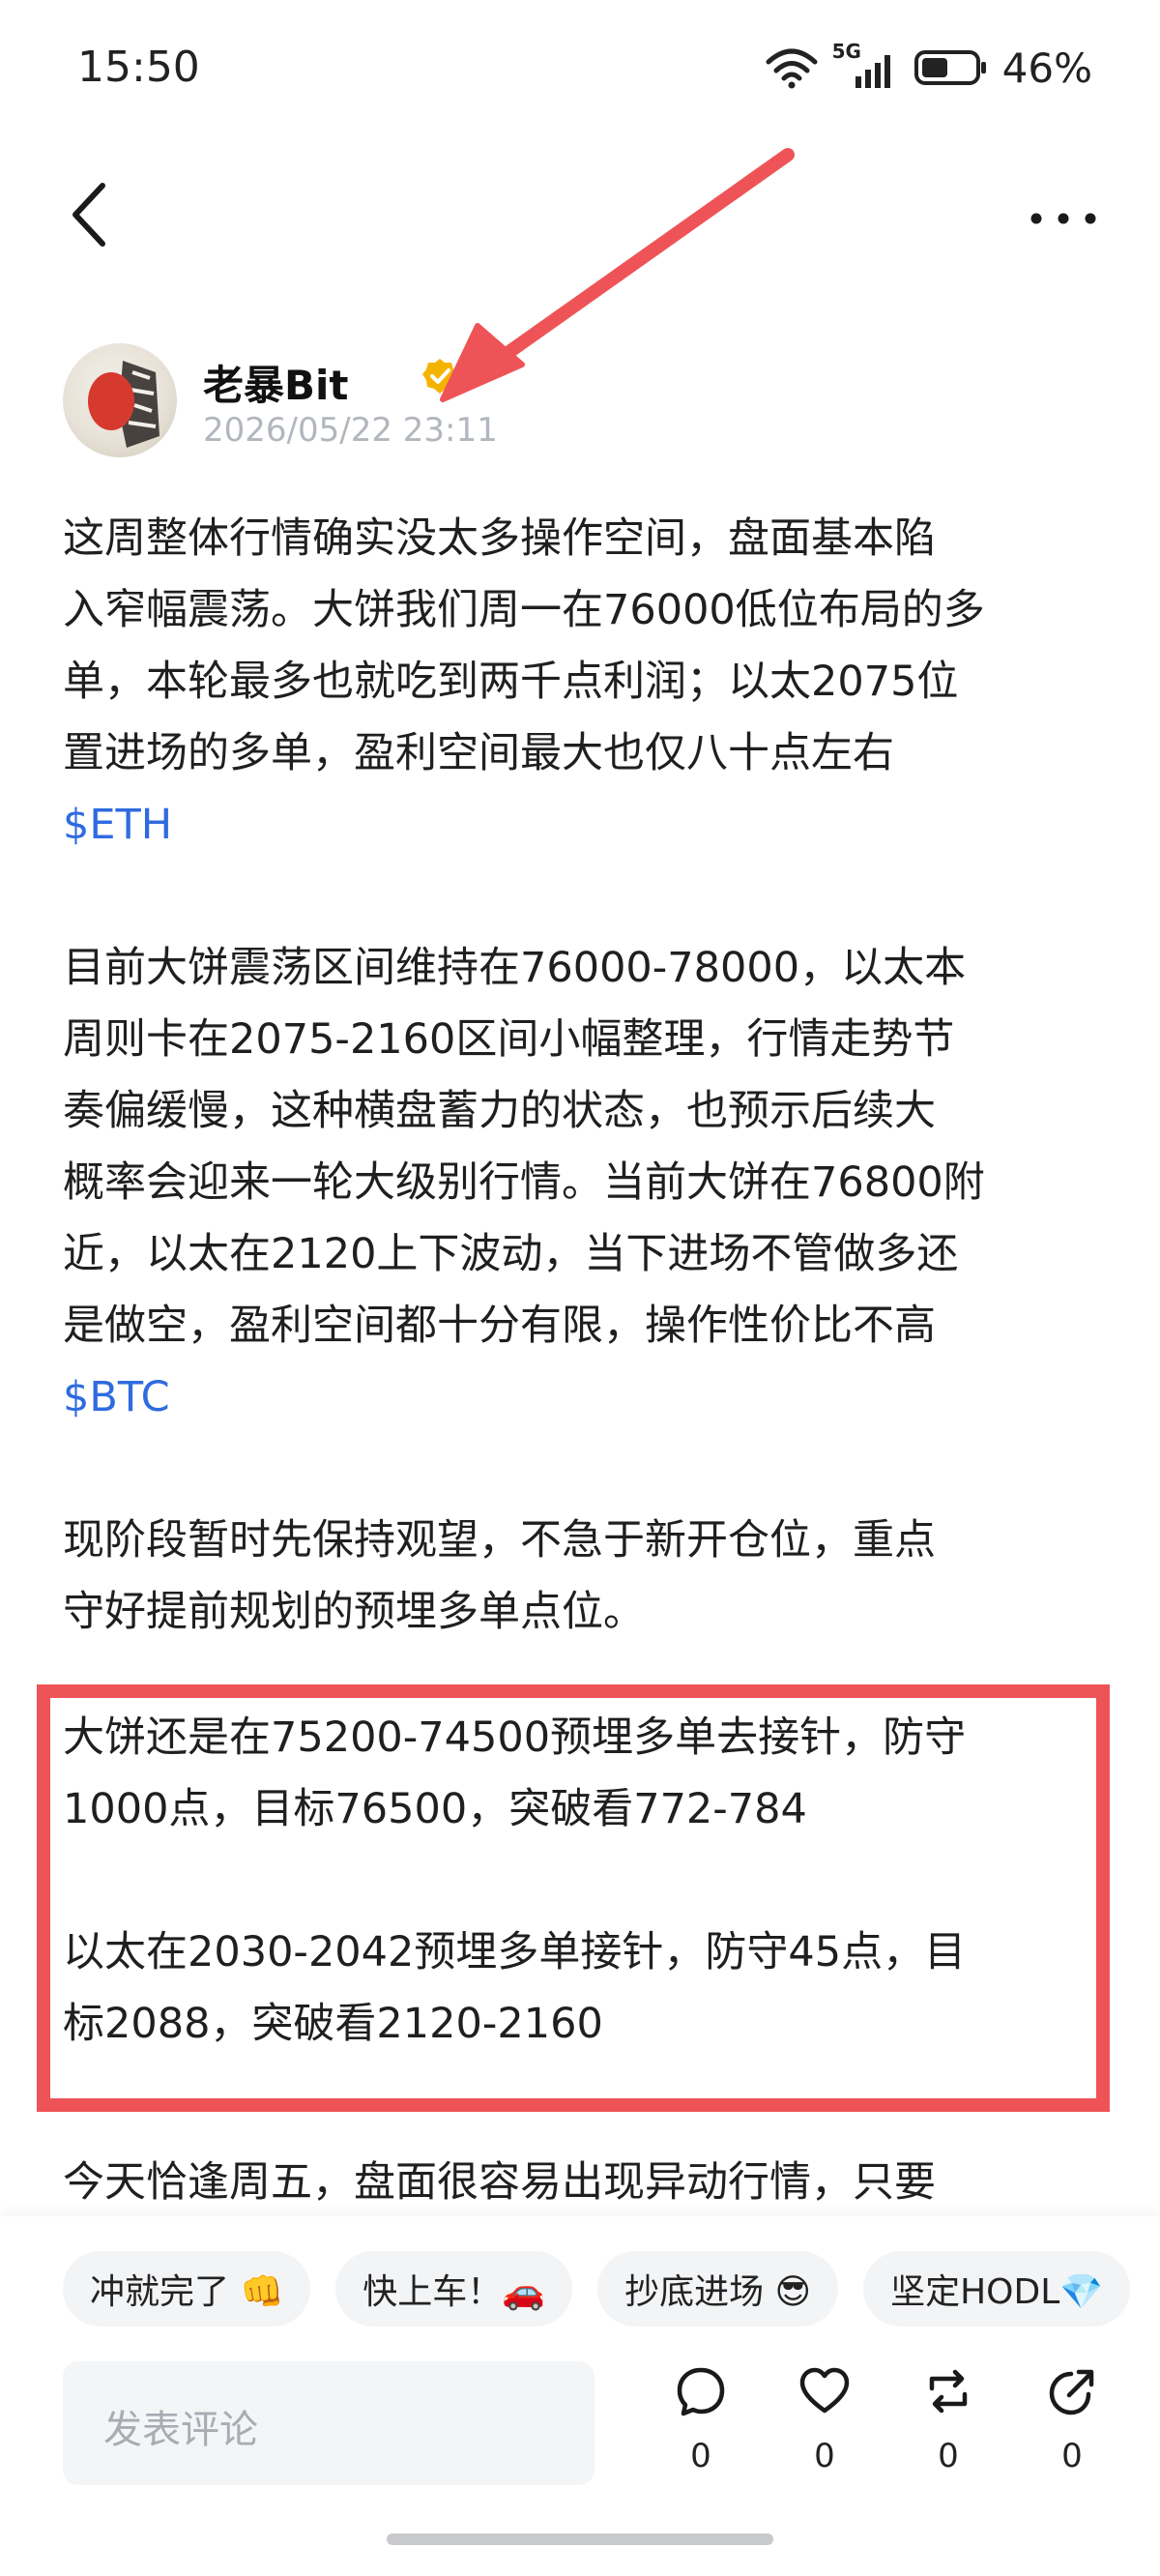 This screenshot has height=2576, width=1160. I want to click on battery-icon, so click(950, 67).